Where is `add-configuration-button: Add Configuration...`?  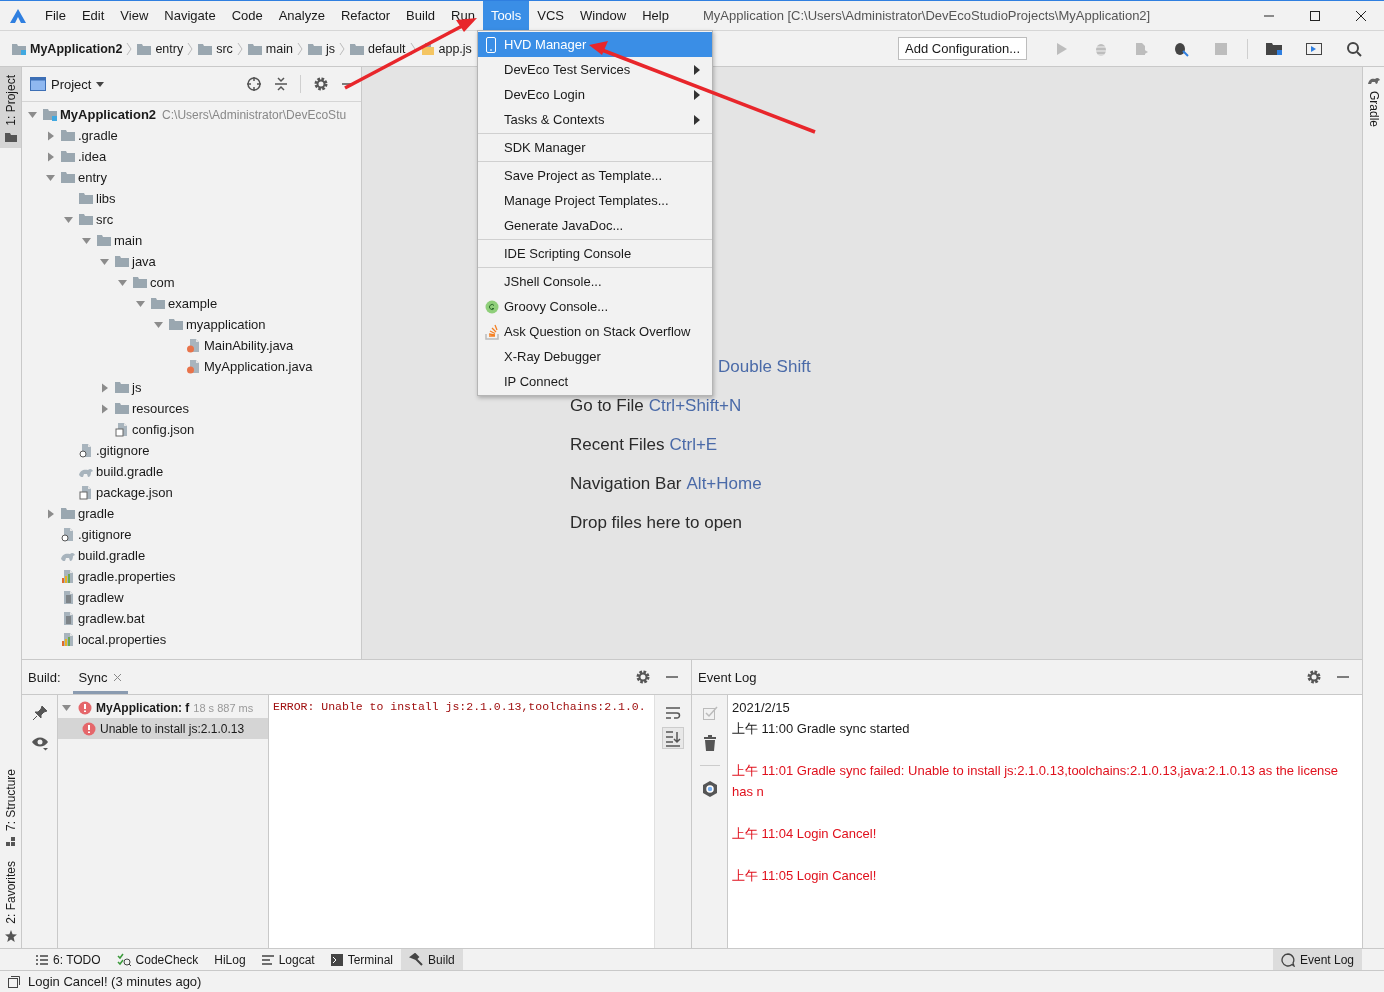
add-configuration-button: Add Configuration... is located at coordinates (962, 48).